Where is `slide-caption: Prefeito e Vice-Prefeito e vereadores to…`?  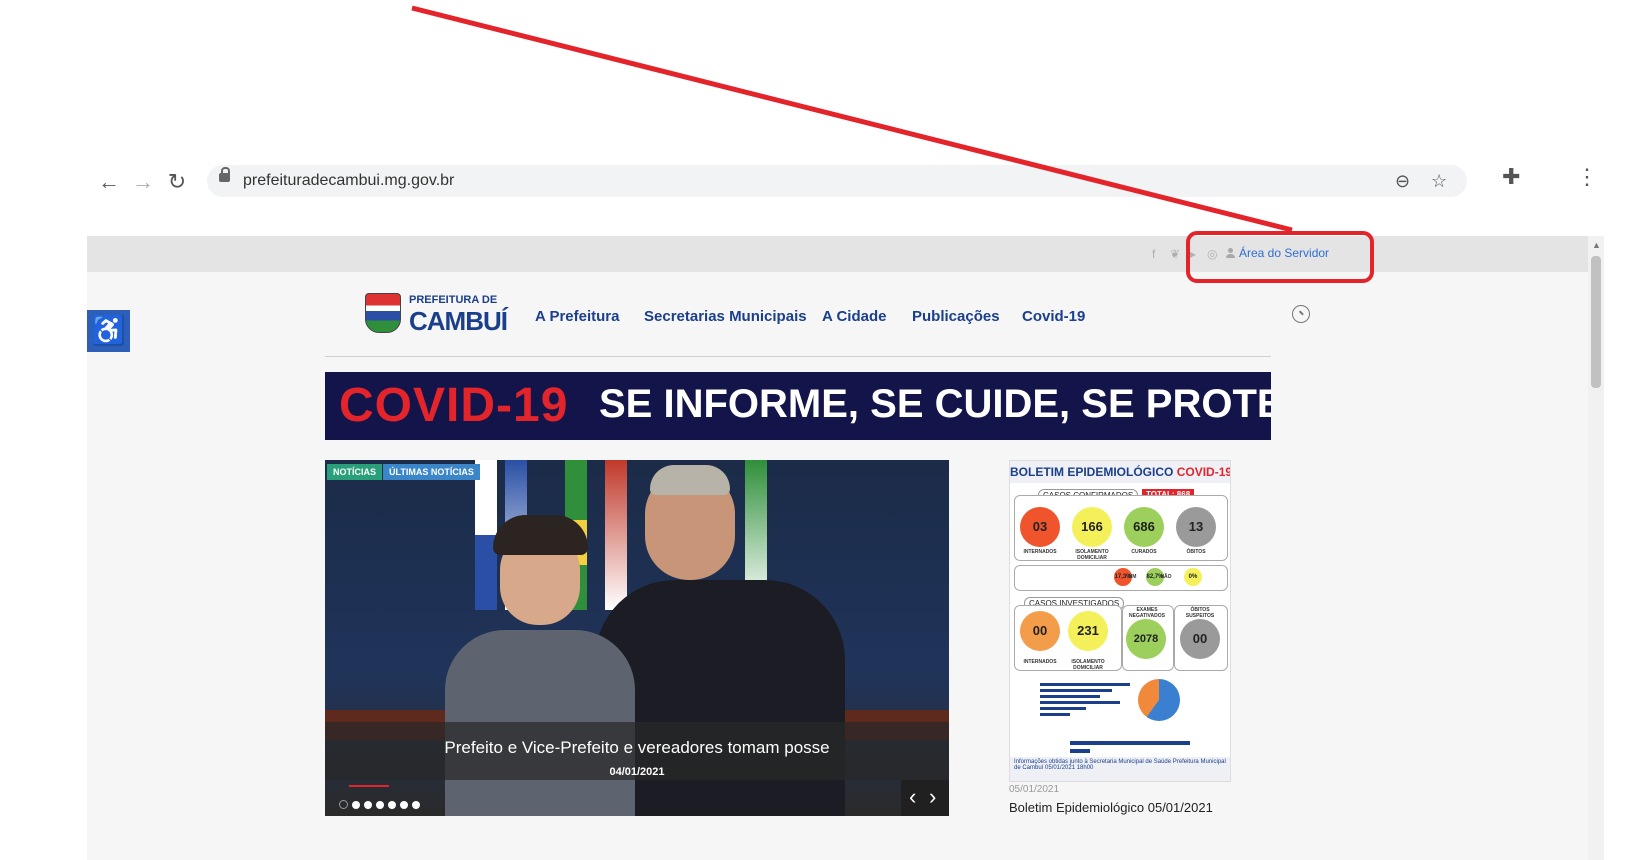
slide-caption: Prefeito e Vice-Prefeito e vereadores to… is located at coordinates (637, 751).